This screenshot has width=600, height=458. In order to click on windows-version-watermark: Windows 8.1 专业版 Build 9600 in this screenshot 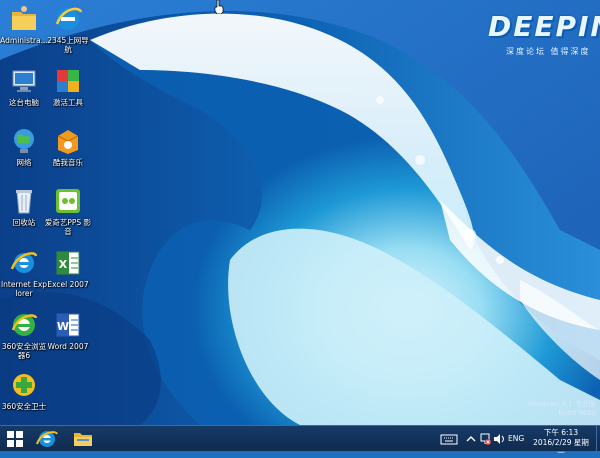, I will do `click(558, 409)`.